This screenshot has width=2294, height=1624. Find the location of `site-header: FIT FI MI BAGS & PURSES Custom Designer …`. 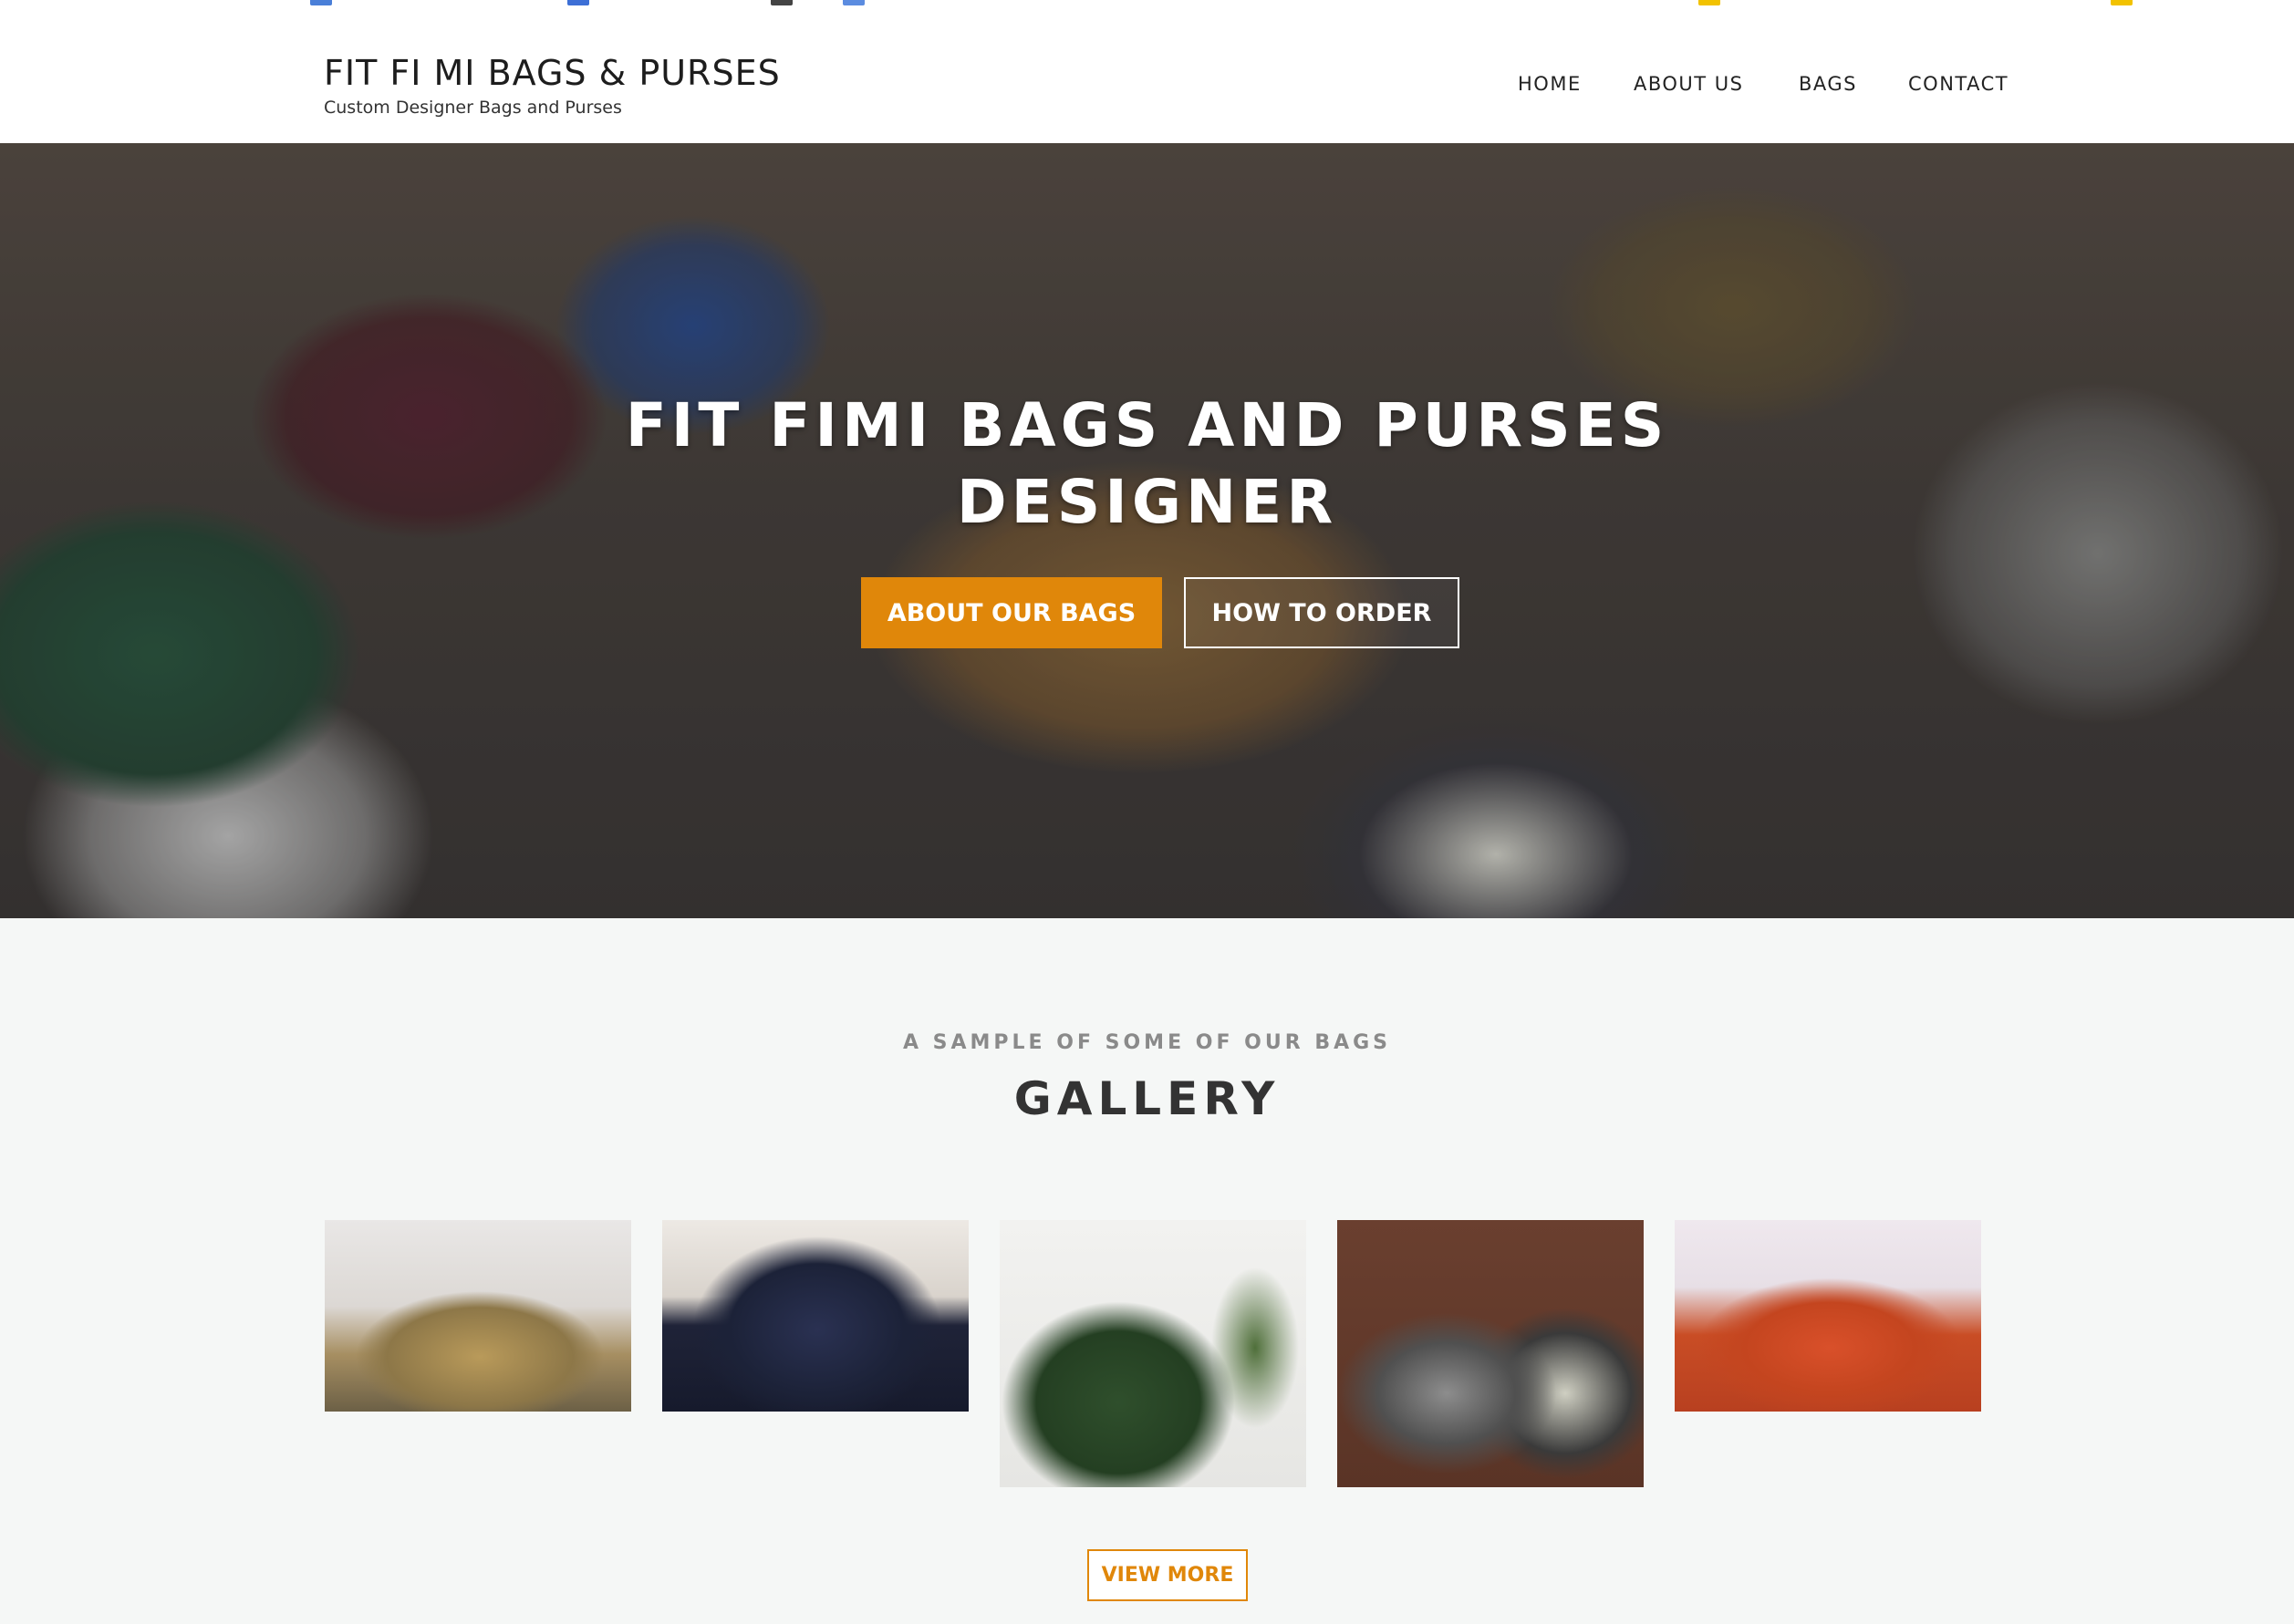

site-header: FIT FI MI BAGS & PURSES Custom Designer … is located at coordinates (1147, 76).